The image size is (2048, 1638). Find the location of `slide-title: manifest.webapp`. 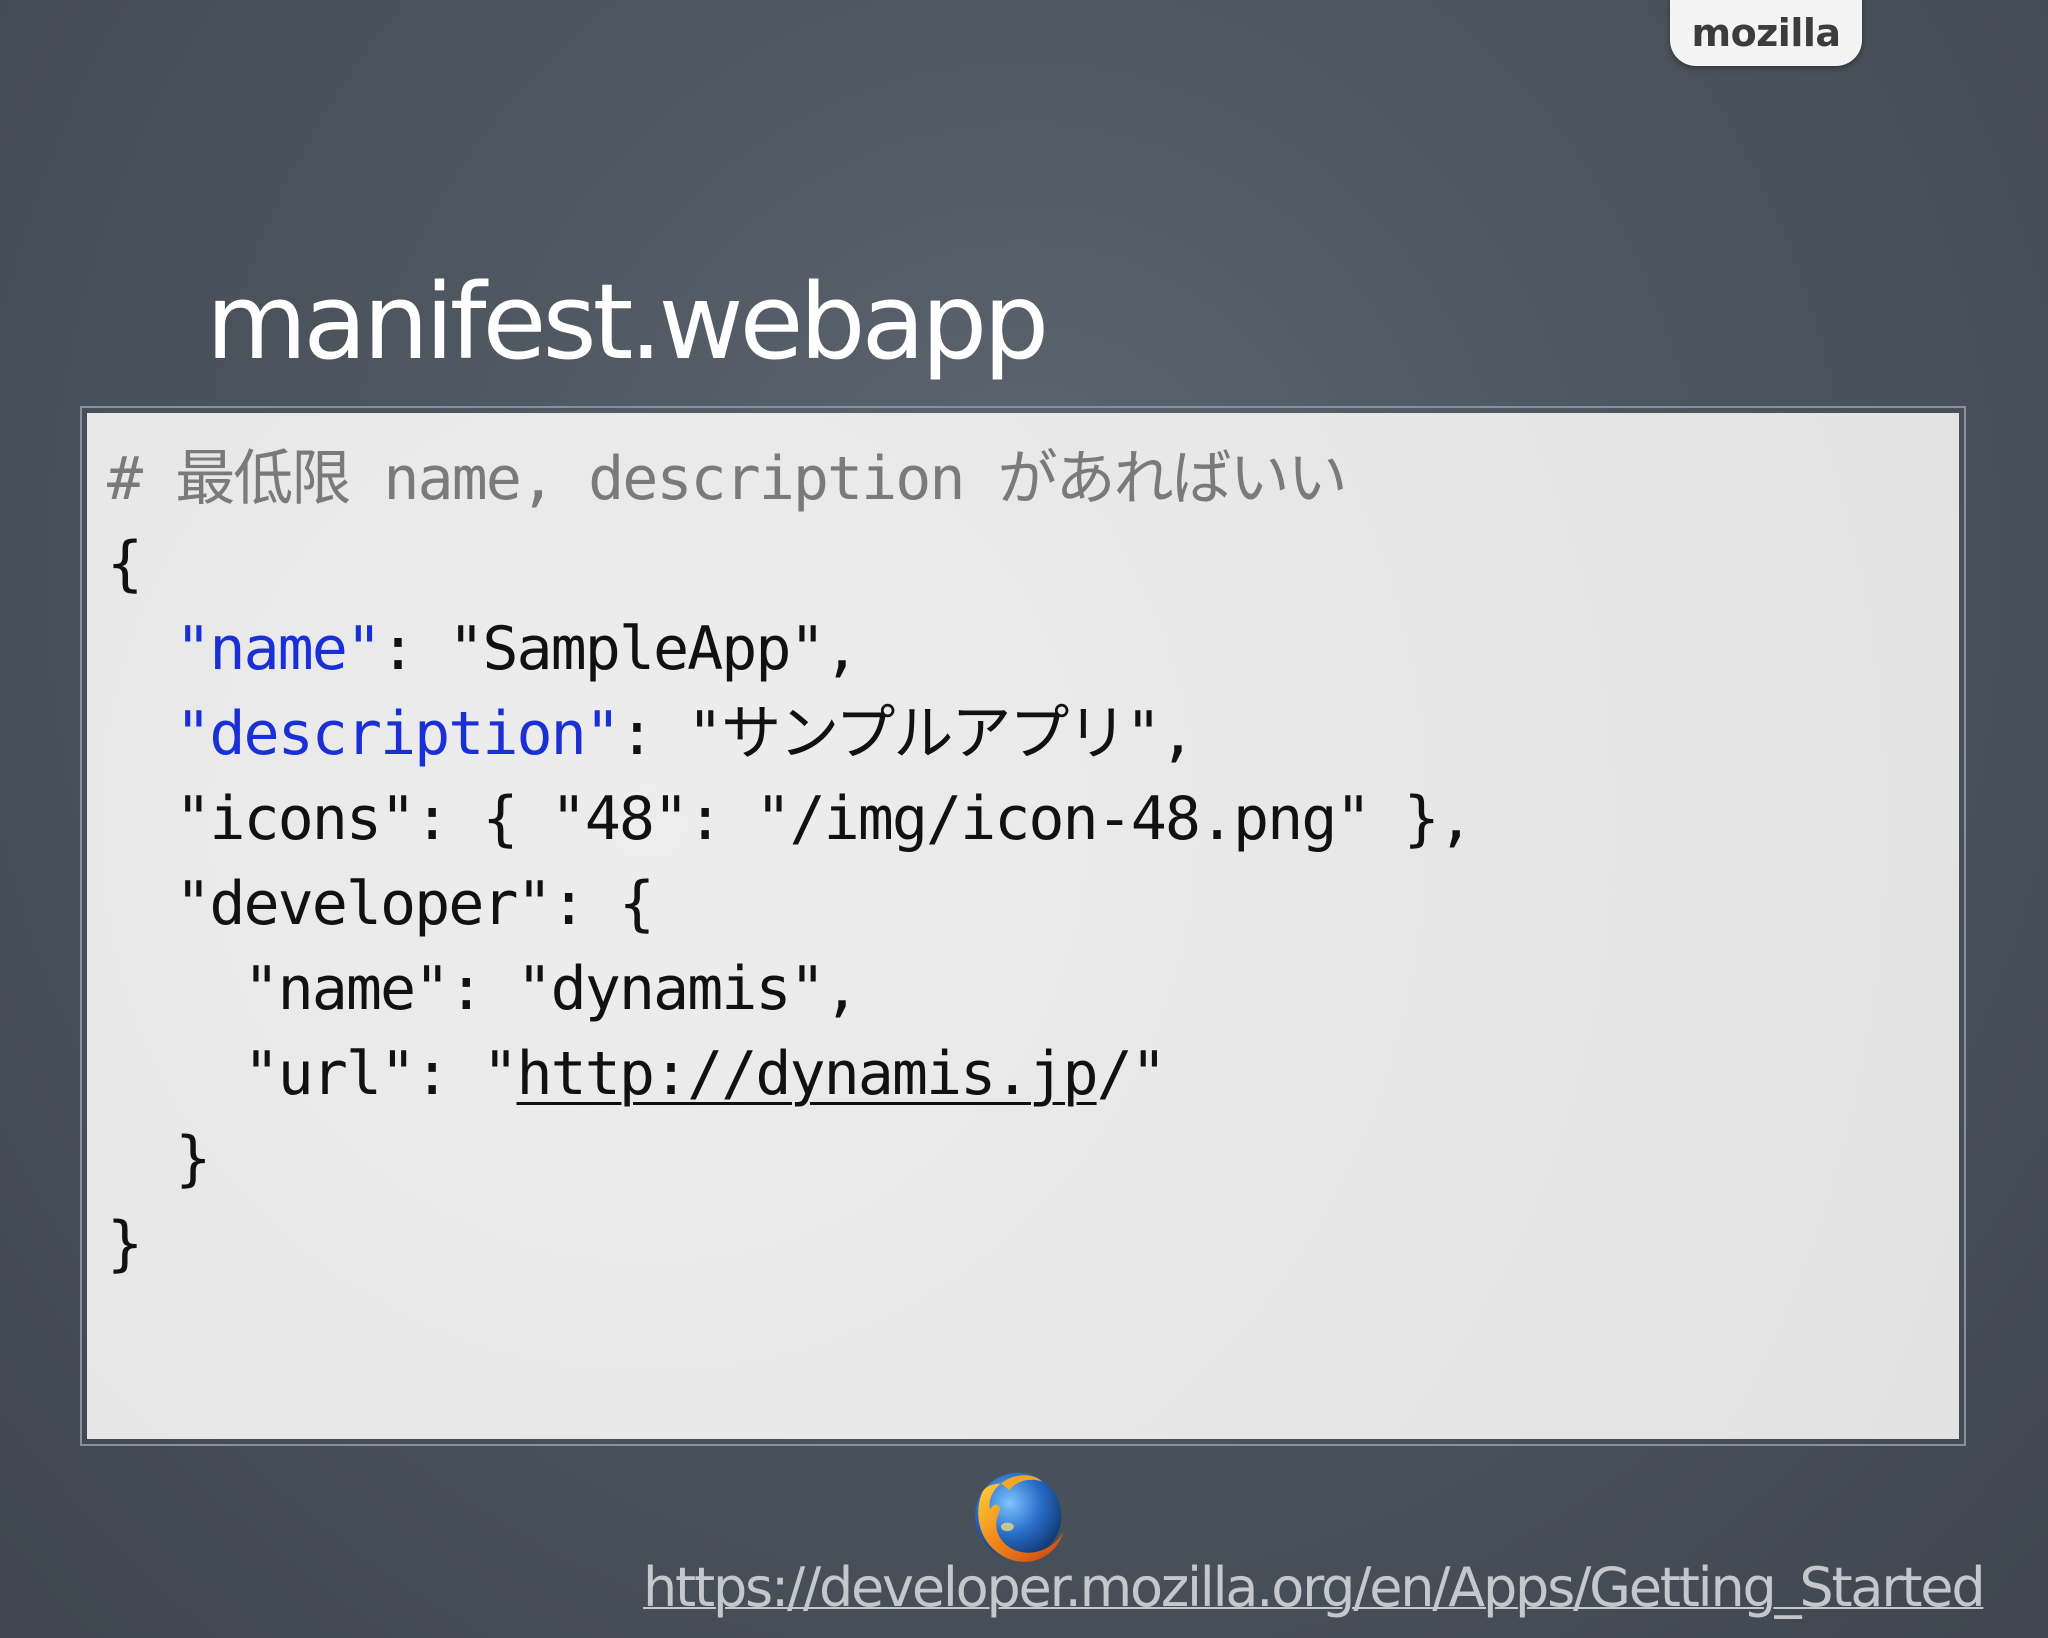

slide-title: manifest.webapp is located at coordinates (627, 322).